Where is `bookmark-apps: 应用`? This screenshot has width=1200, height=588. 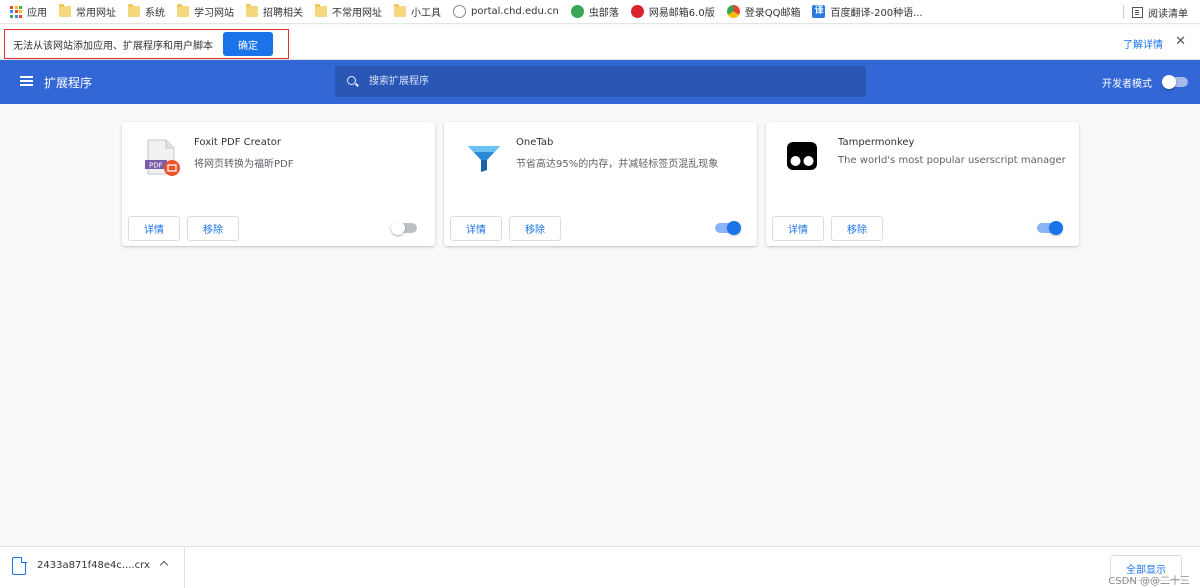 bookmark-apps: 应用 is located at coordinates (28, 12).